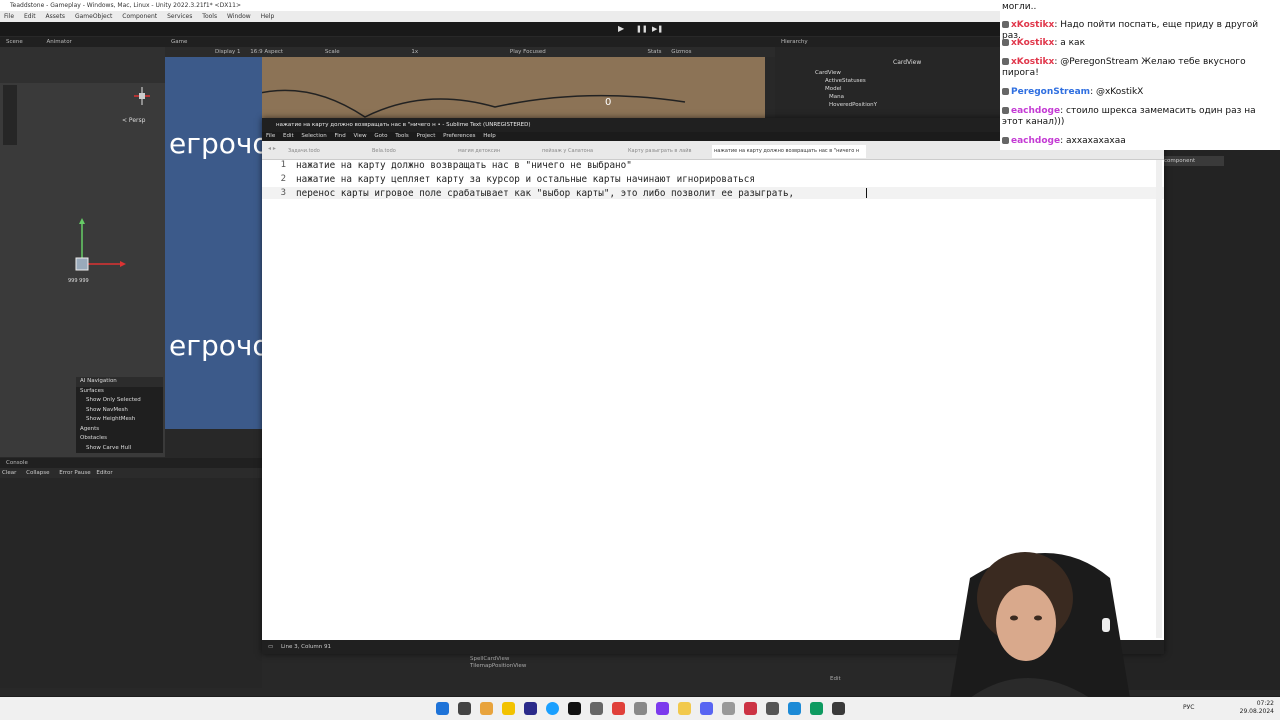 This screenshot has width=1280, height=720. I want to click on sub-menu-goto: Goto, so click(380, 136).